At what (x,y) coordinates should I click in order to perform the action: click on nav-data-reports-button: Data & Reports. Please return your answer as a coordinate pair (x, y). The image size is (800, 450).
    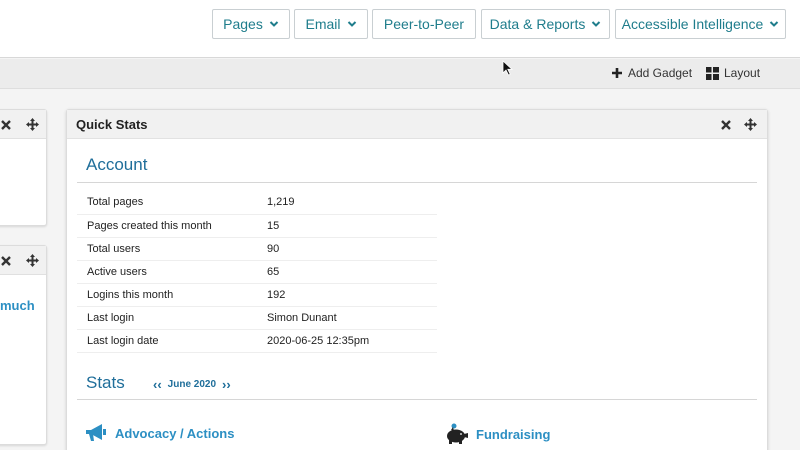
    Looking at the image, I should click on (545, 24).